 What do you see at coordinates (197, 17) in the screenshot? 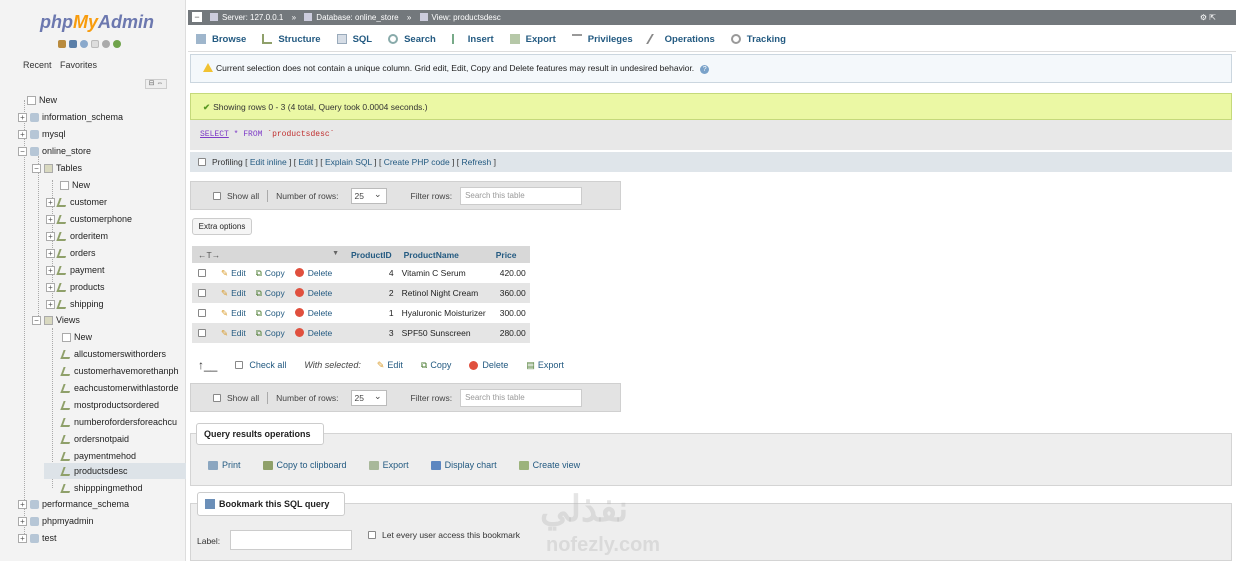
I see `minimize-icon: −` at bounding box center [197, 17].